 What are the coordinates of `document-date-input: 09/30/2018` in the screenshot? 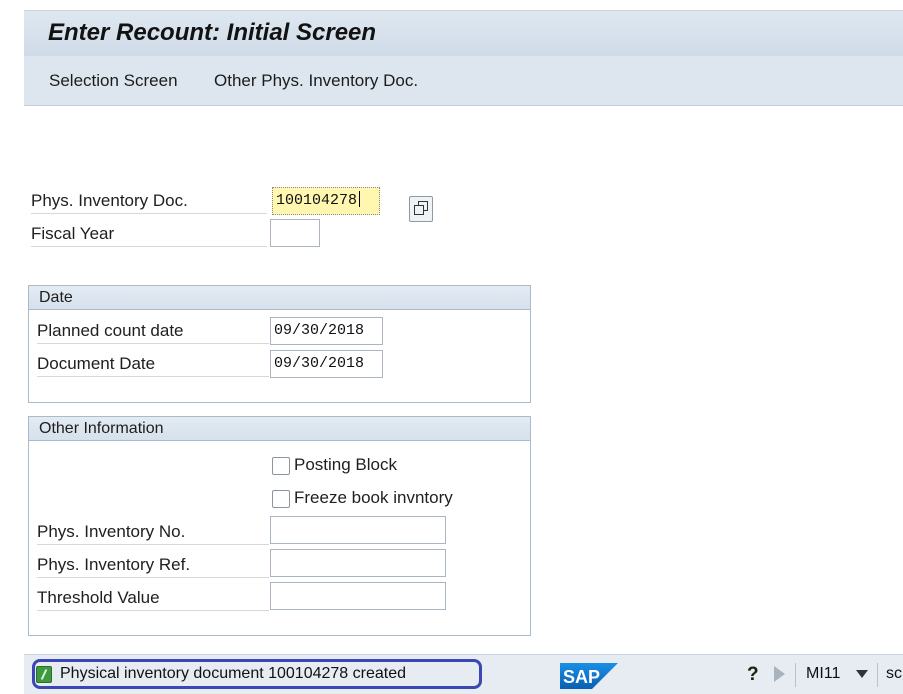 It's located at (326, 364).